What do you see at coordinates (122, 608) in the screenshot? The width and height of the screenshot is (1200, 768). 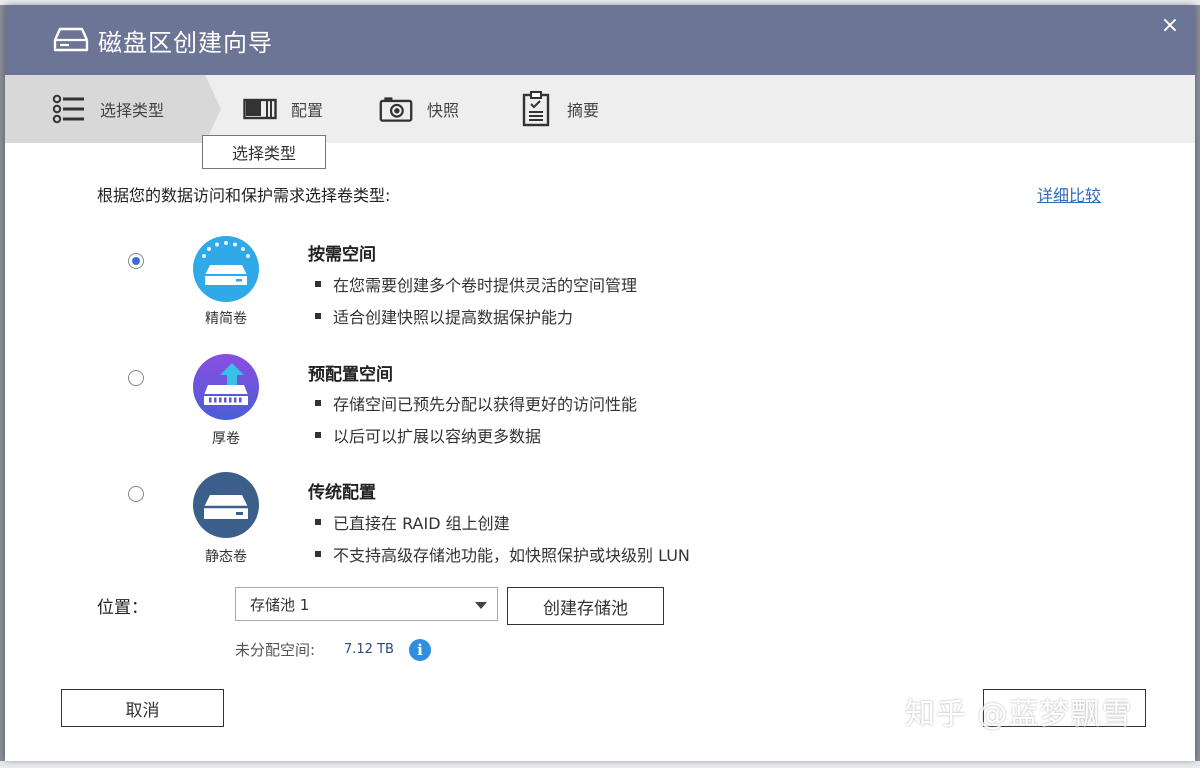 I see `location-label: 位置：` at bounding box center [122, 608].